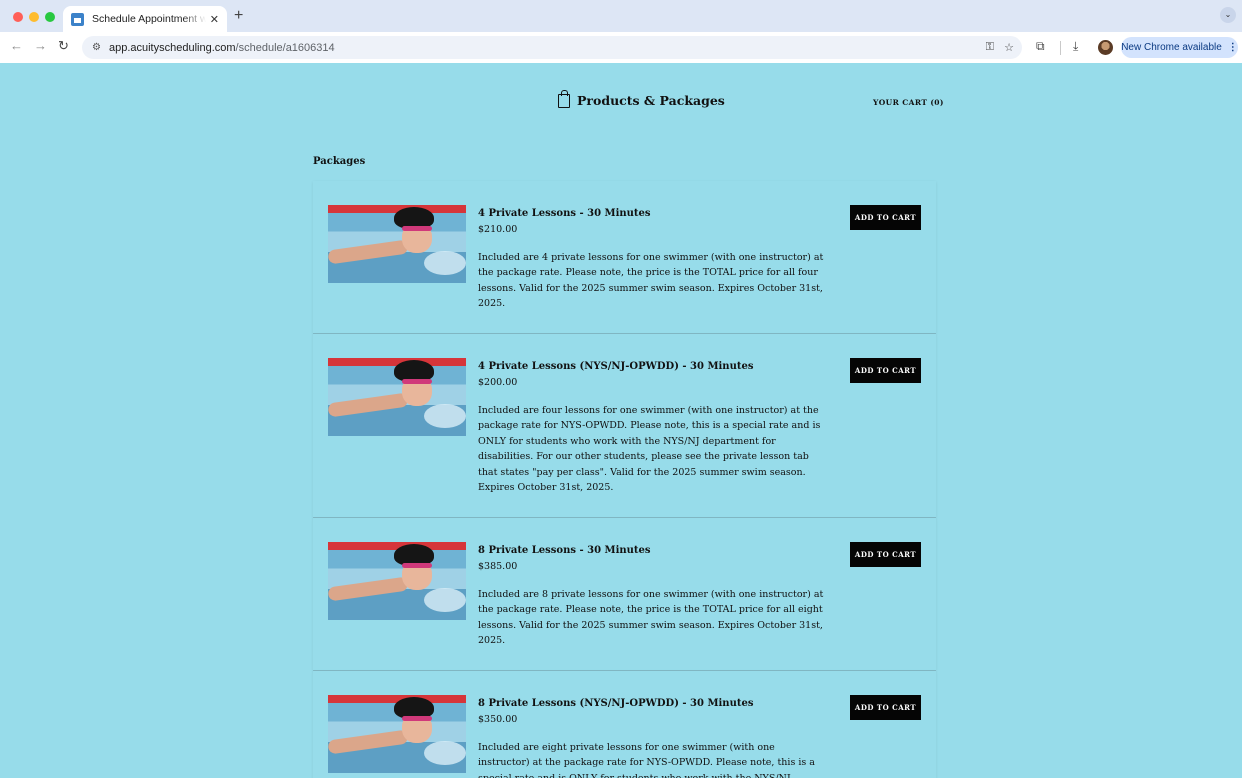 The image size is (1242, 778). Describe the element at coordinates (1040, 46) in the screenshot. I see `extensions-puzzle-icon: ⧉` at that location.